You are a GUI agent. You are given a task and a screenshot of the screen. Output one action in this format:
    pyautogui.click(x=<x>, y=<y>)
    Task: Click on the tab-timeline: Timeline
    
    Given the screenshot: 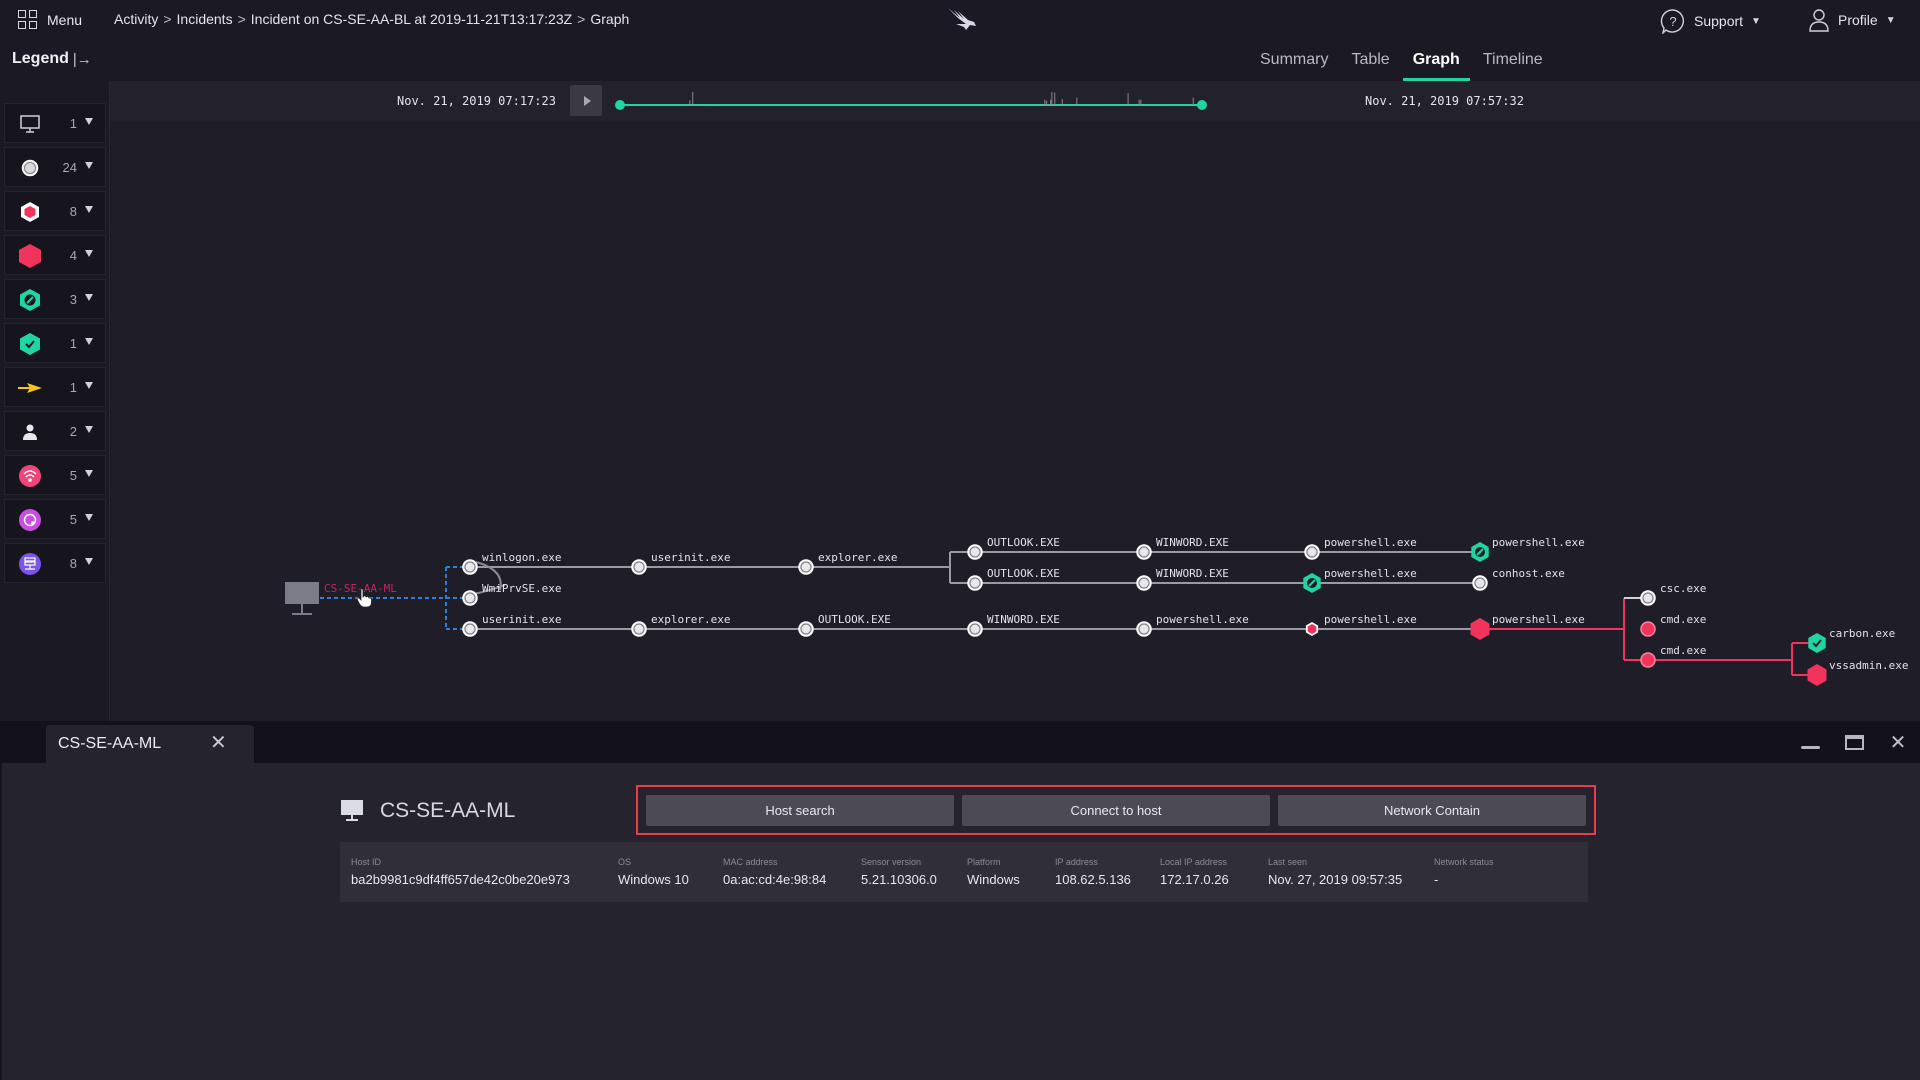 What is the action you would take?
    pyautogui.click(x=1513, y=60)
    